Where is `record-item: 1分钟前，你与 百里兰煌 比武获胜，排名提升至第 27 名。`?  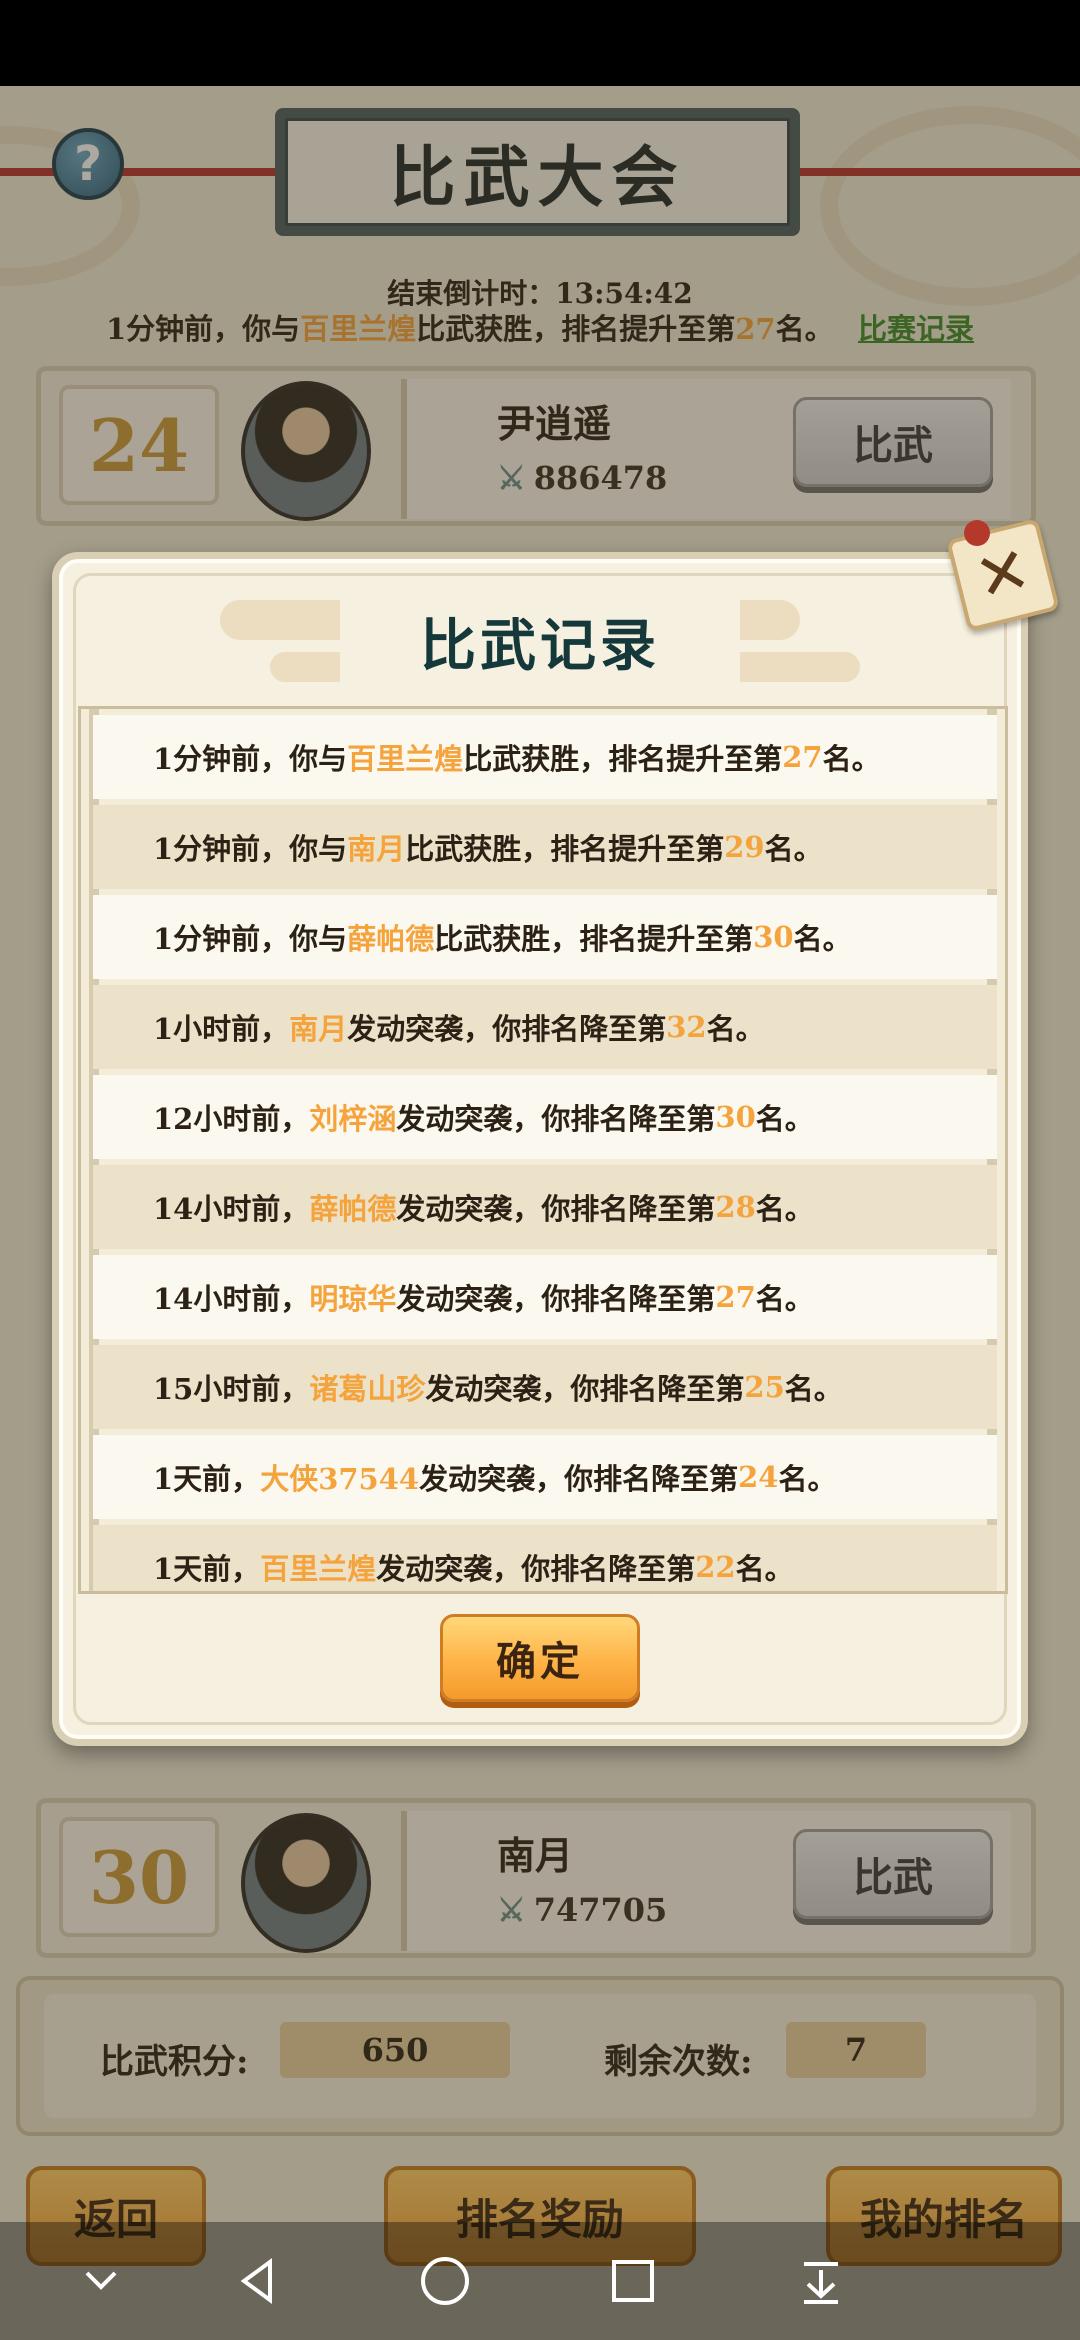
record-item: 1分钟前，你与 百里兰煌 比武获胜，排名提升至第 27 名。 is located at coordinates (545, 757).